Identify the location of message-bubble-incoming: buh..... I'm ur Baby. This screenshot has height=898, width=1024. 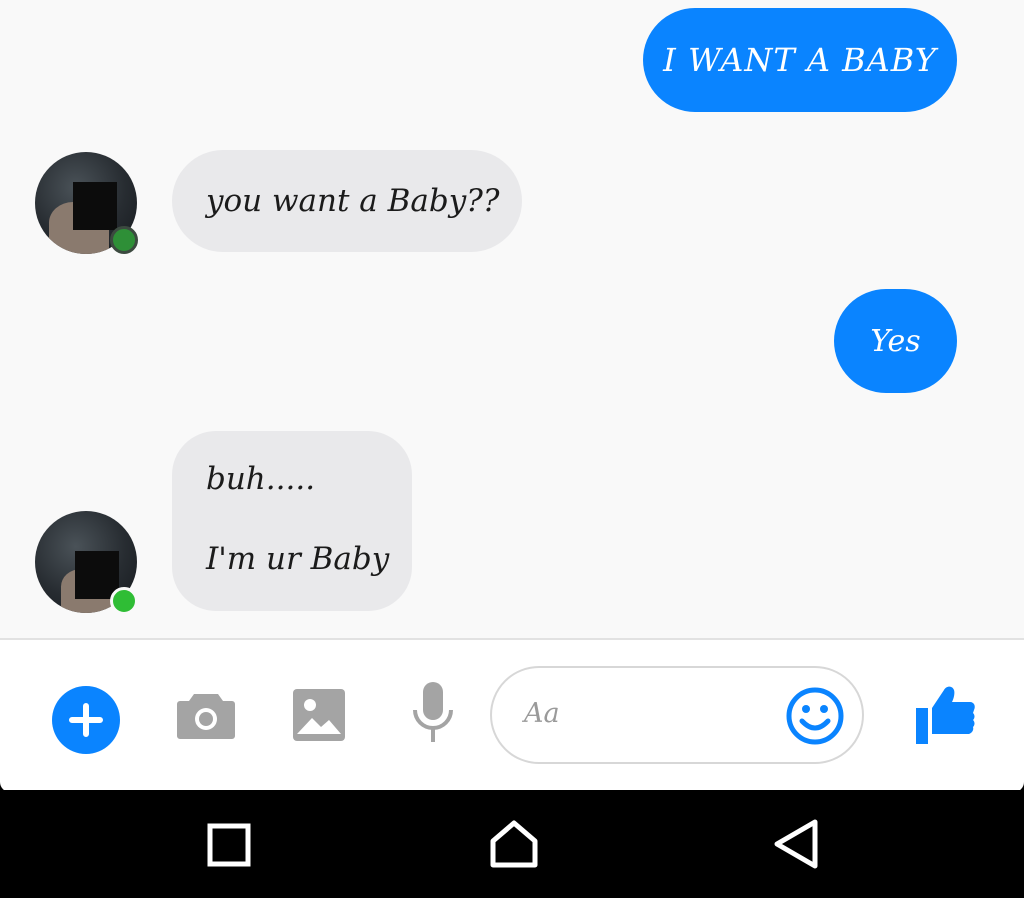
(292, 521).